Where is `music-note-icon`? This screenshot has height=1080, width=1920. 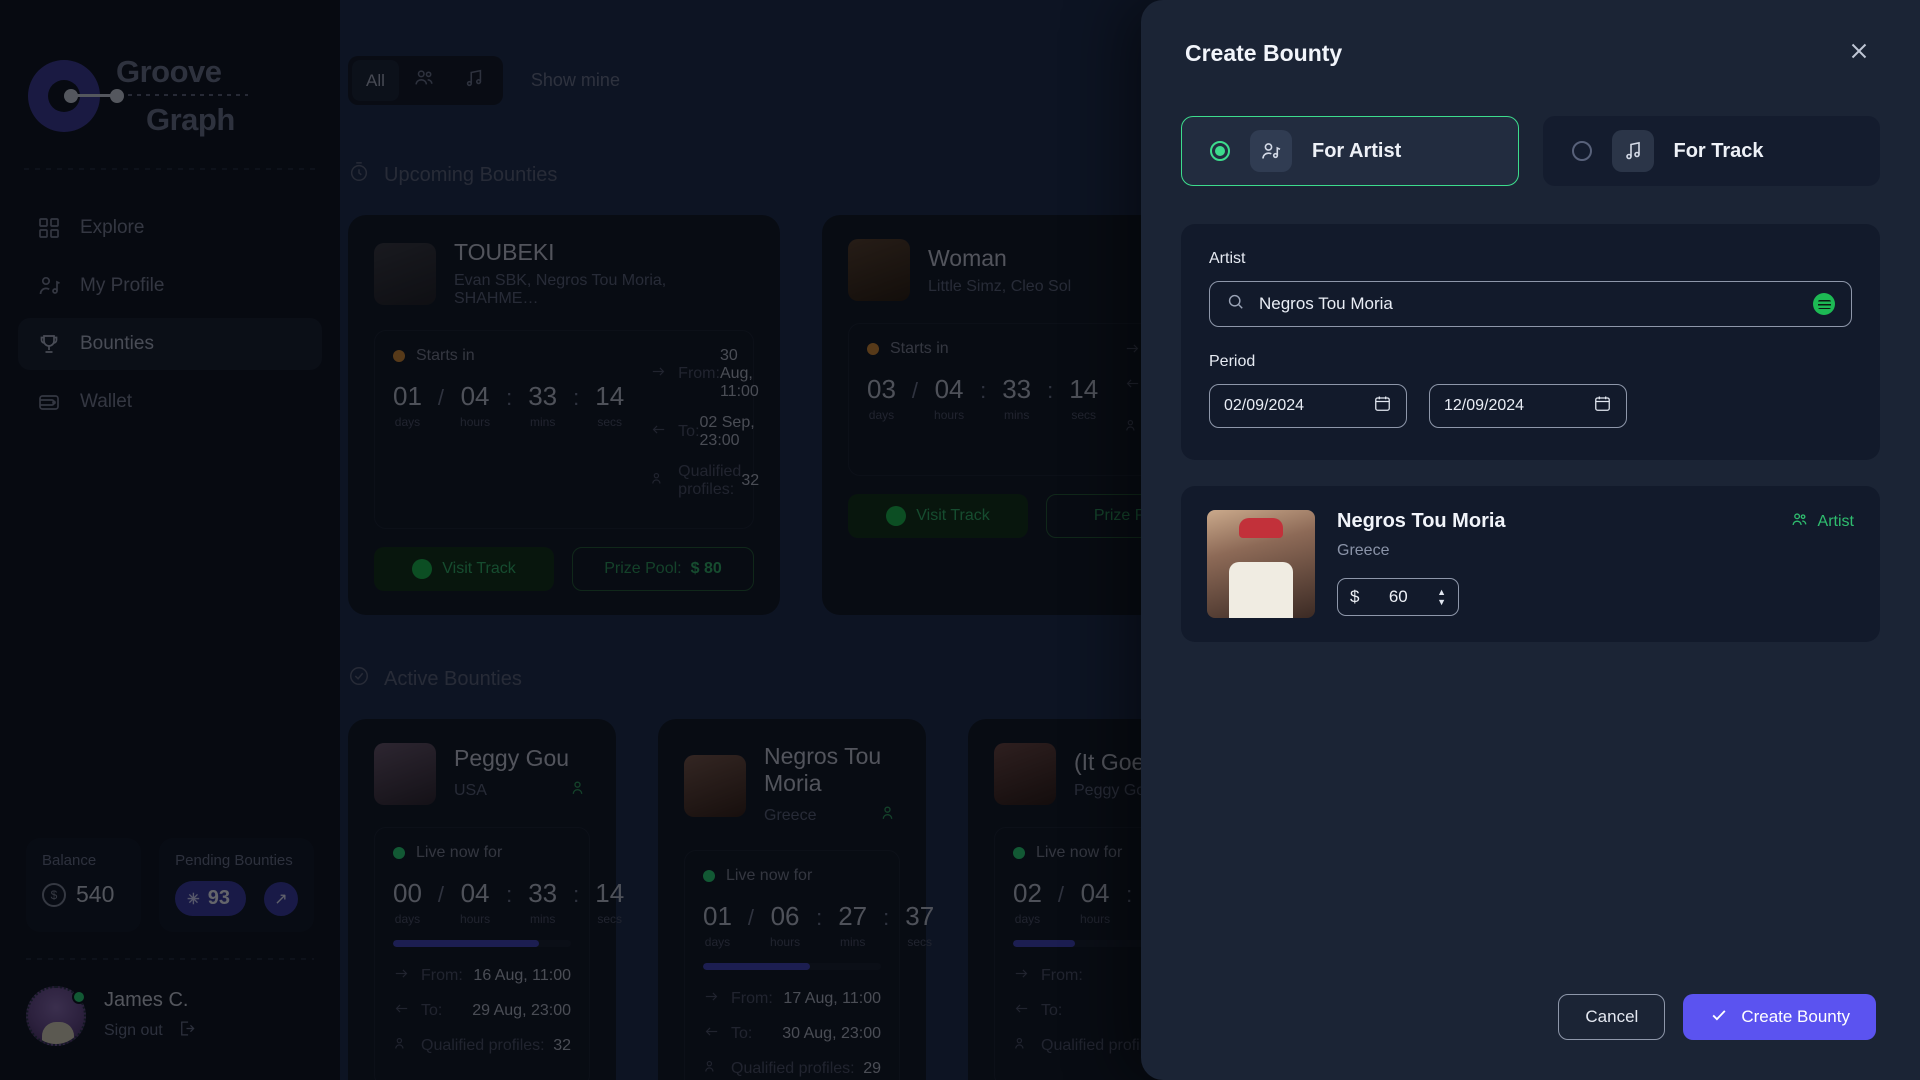 music-note-icon is located at coordinates (1632, 151).